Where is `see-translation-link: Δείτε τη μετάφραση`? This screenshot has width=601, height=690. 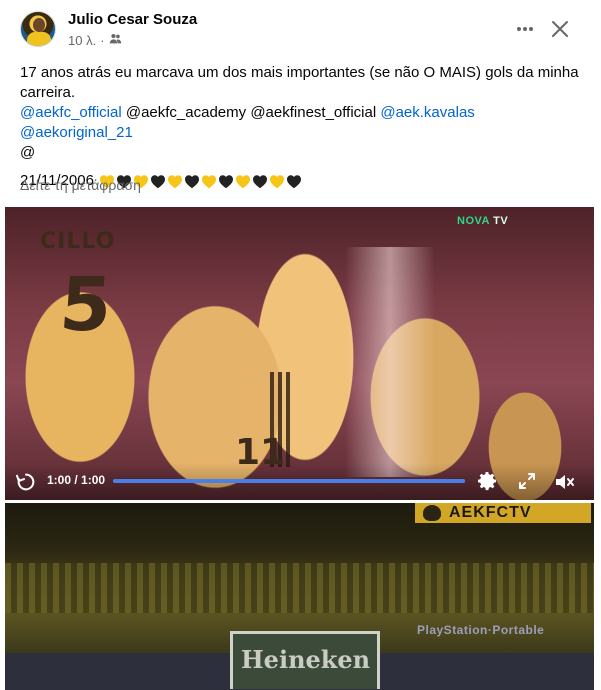 see-translation-link: Δείτε τη μετάφραση is located at coordinates (80, 185).